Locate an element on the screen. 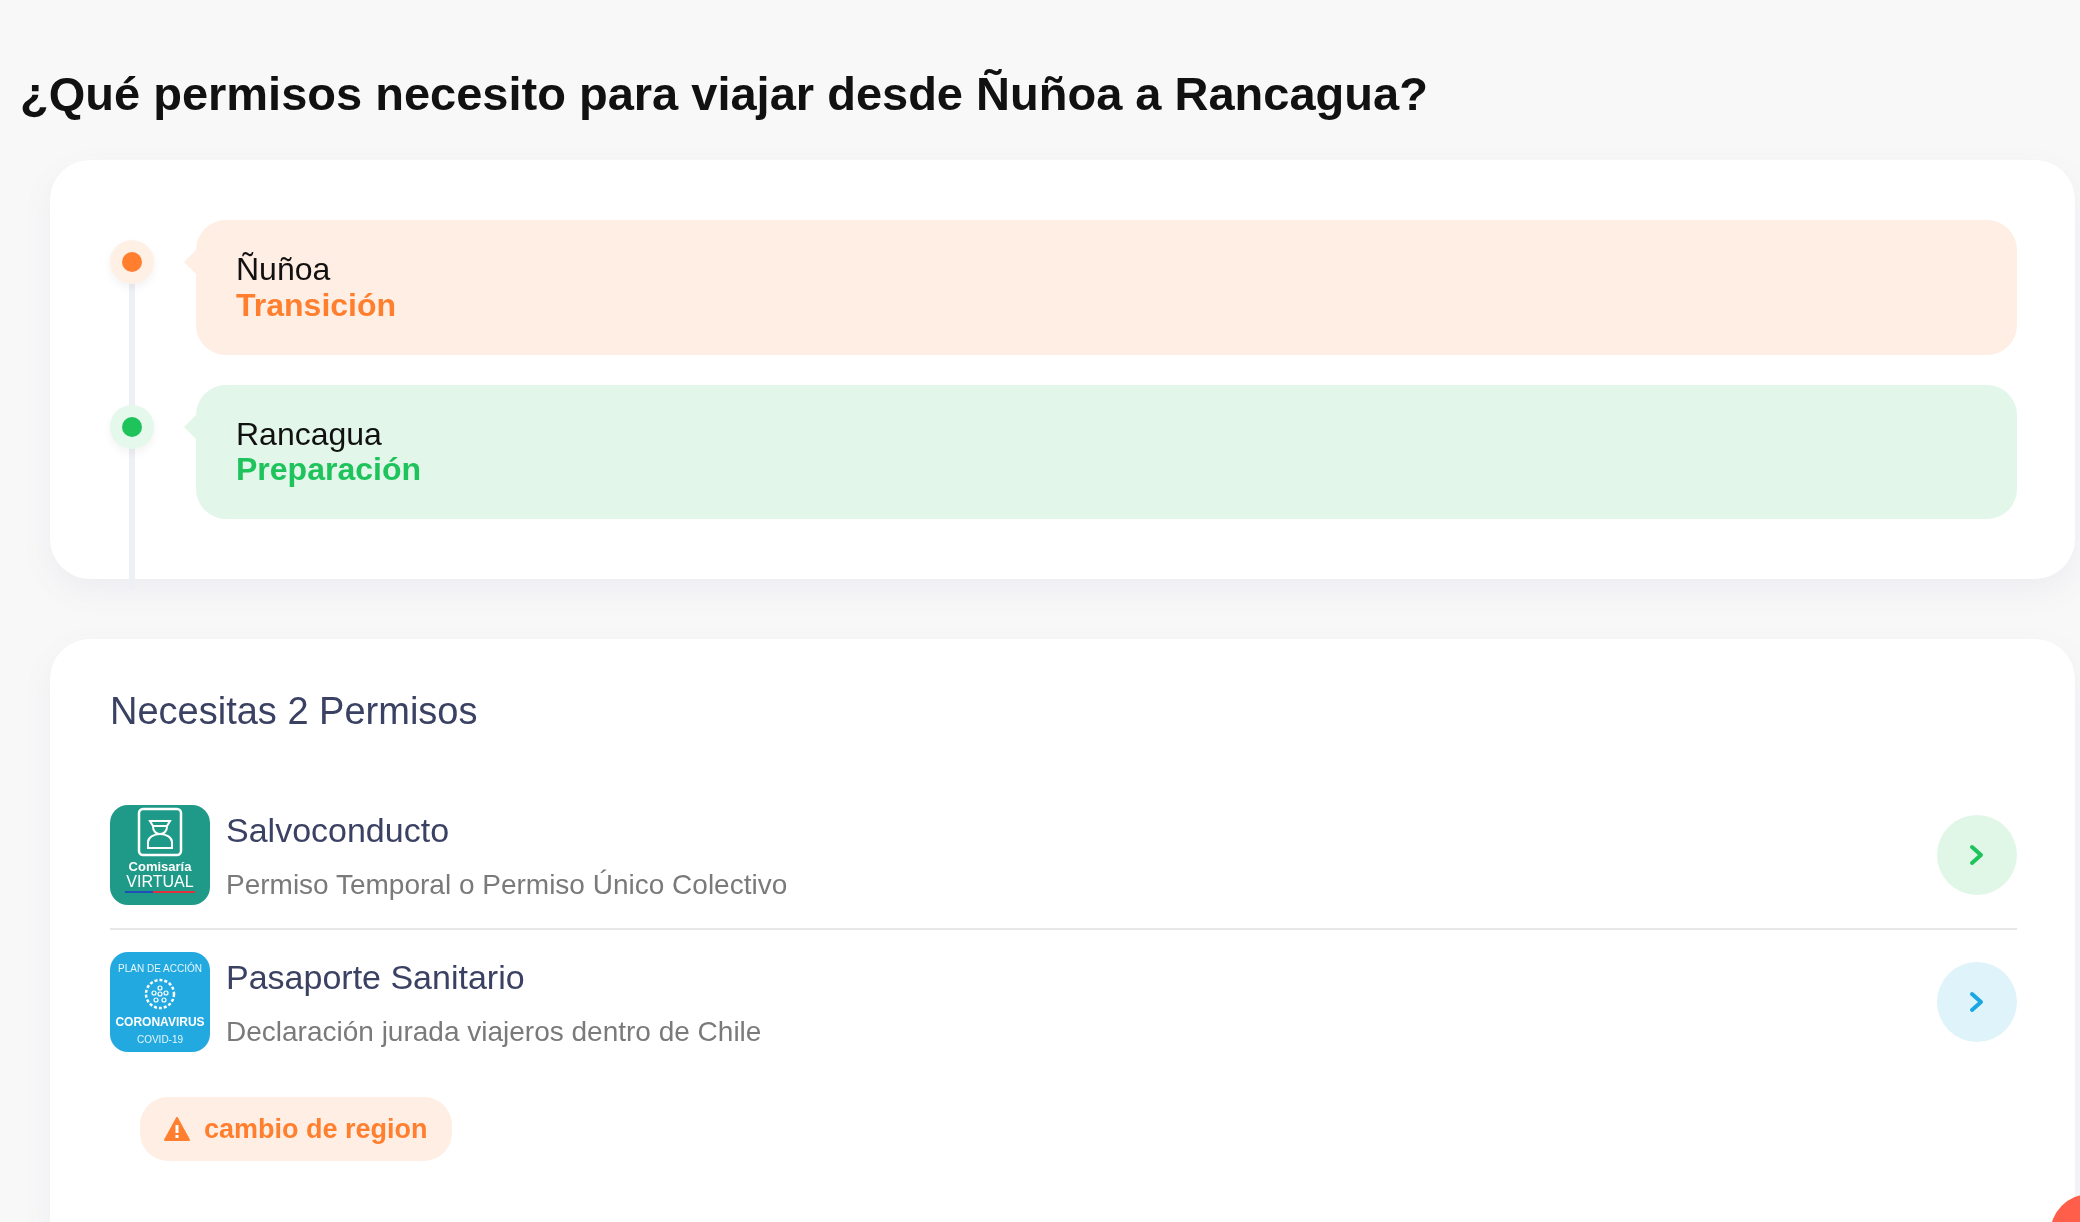 The image size is (2080, 1222). logo-text: COVID-19 is located at coordinates (160, 1040).